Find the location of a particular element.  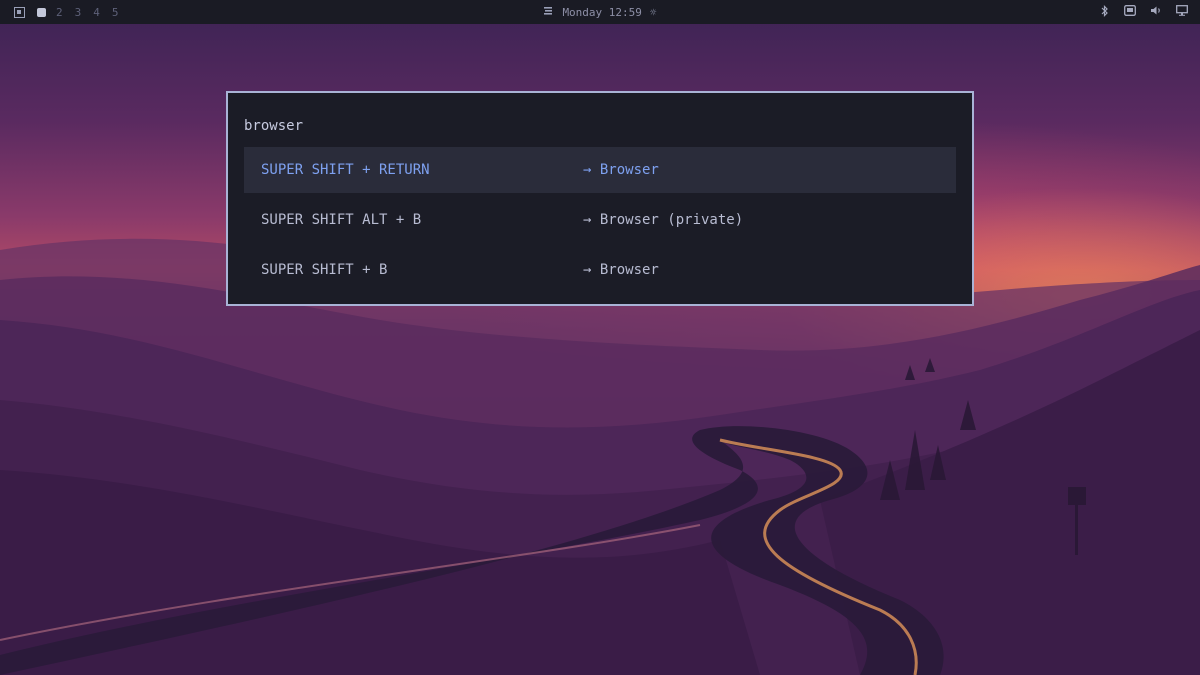

volume-icon is located at coordinates (1156, 12).